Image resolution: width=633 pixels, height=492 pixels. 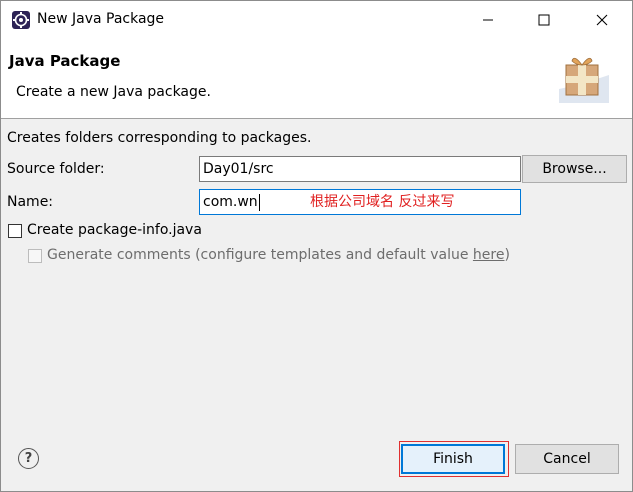 I want to click on maximize-icon, so click(x=544, y=20).